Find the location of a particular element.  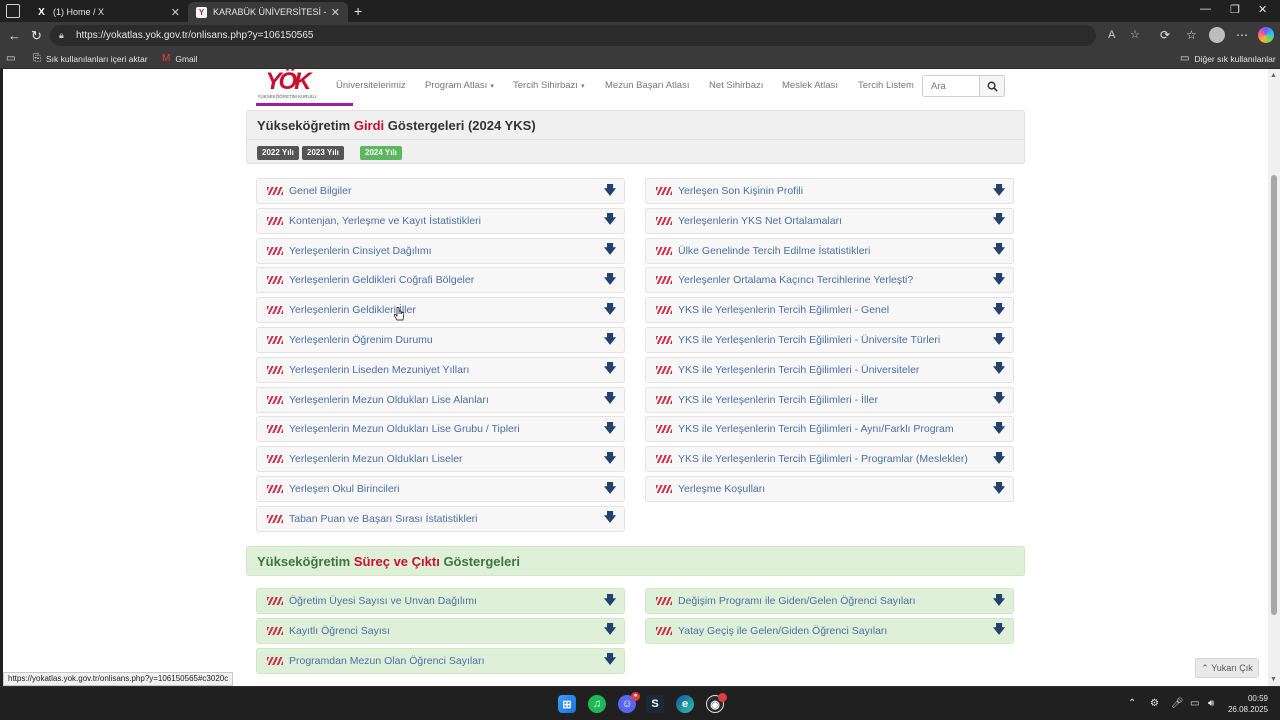

menu-item: Tercih Listem is located at coordinates (886, 85).